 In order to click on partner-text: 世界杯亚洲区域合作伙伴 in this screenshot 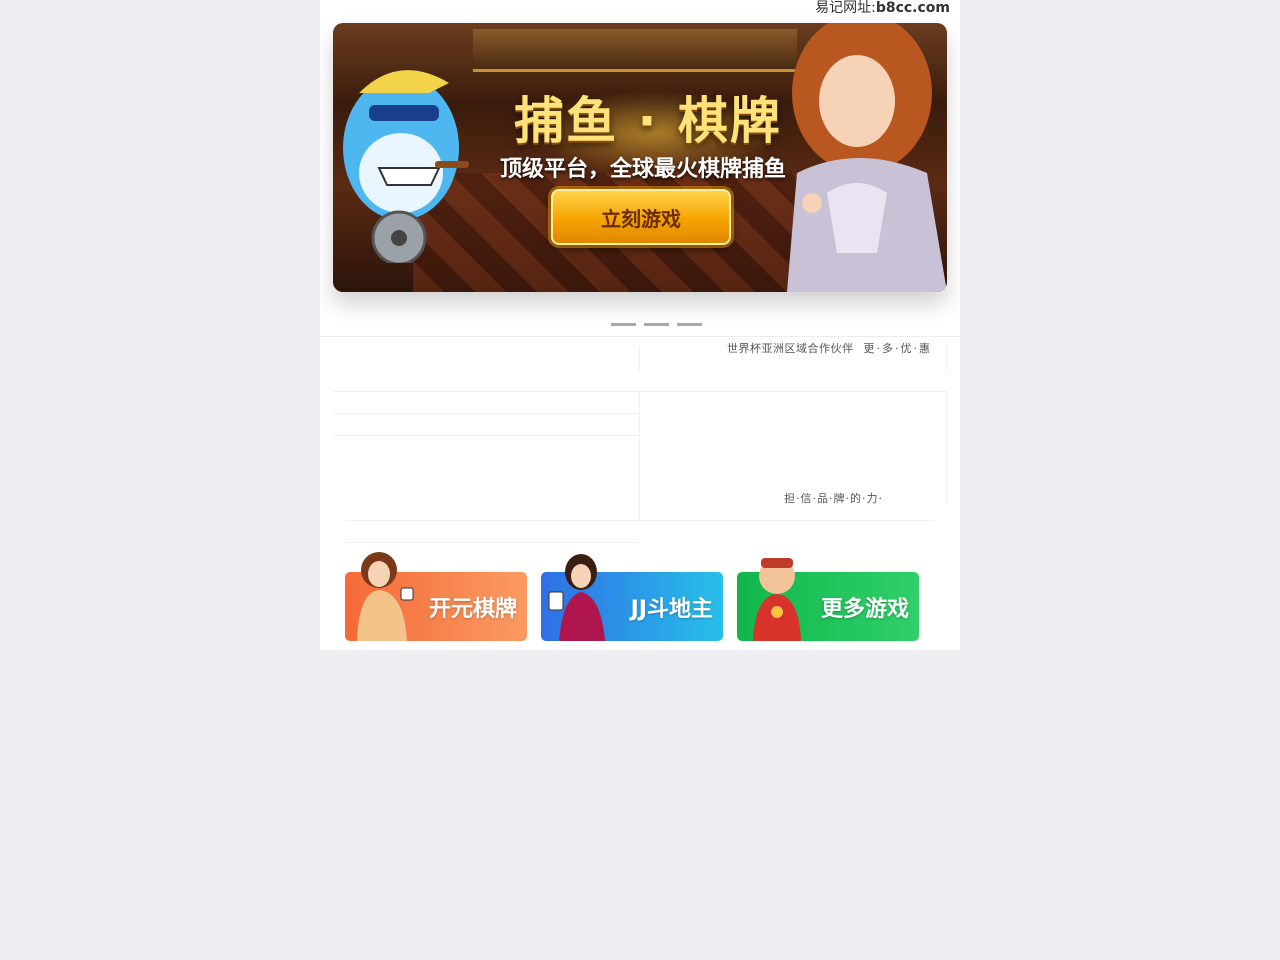, I will do `click(790, 348)`.